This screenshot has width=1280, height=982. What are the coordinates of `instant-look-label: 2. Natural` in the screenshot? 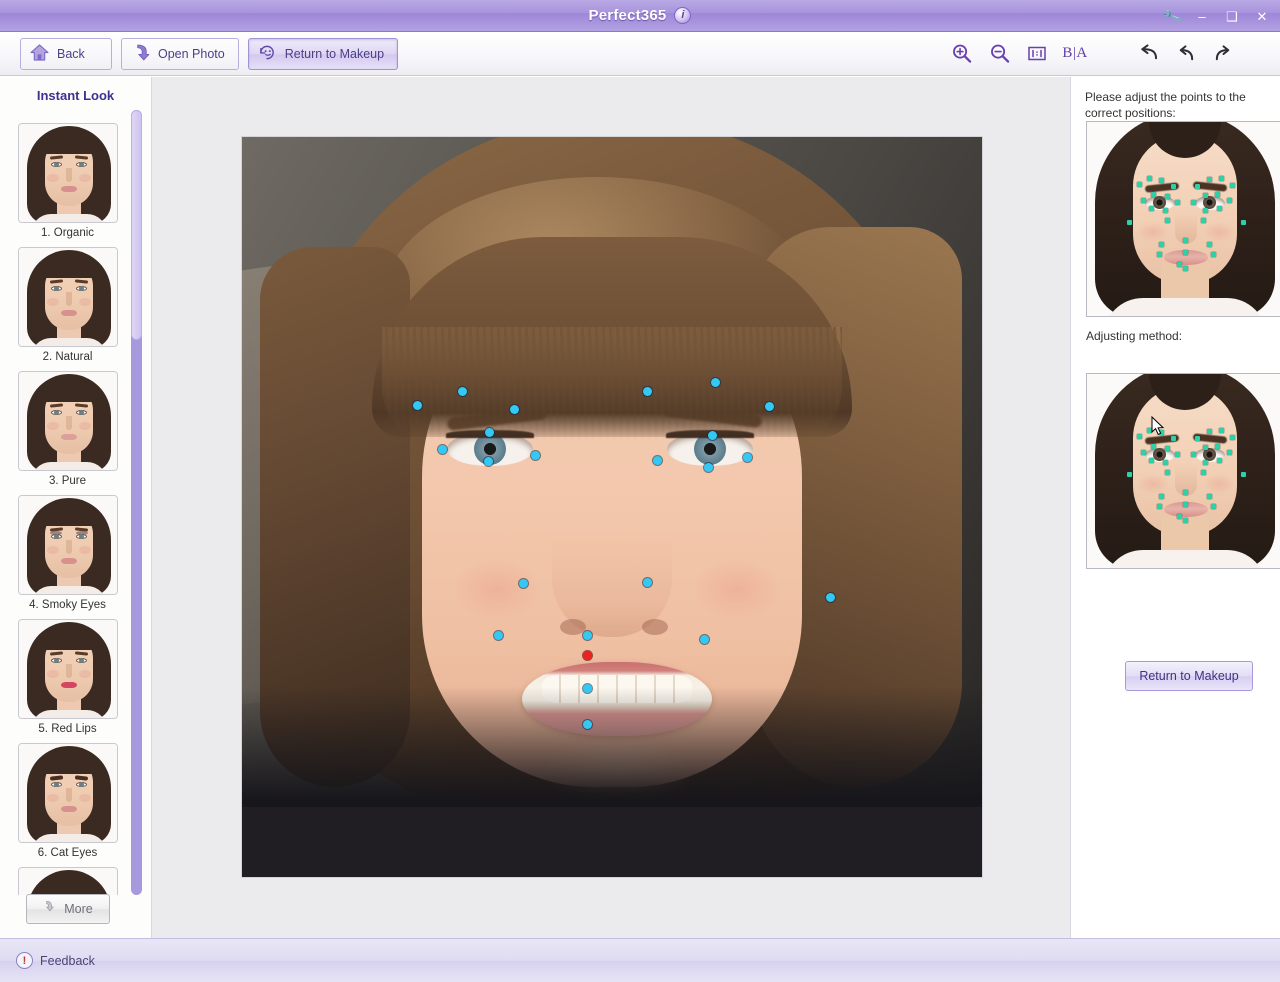 It's located at (67, 357).